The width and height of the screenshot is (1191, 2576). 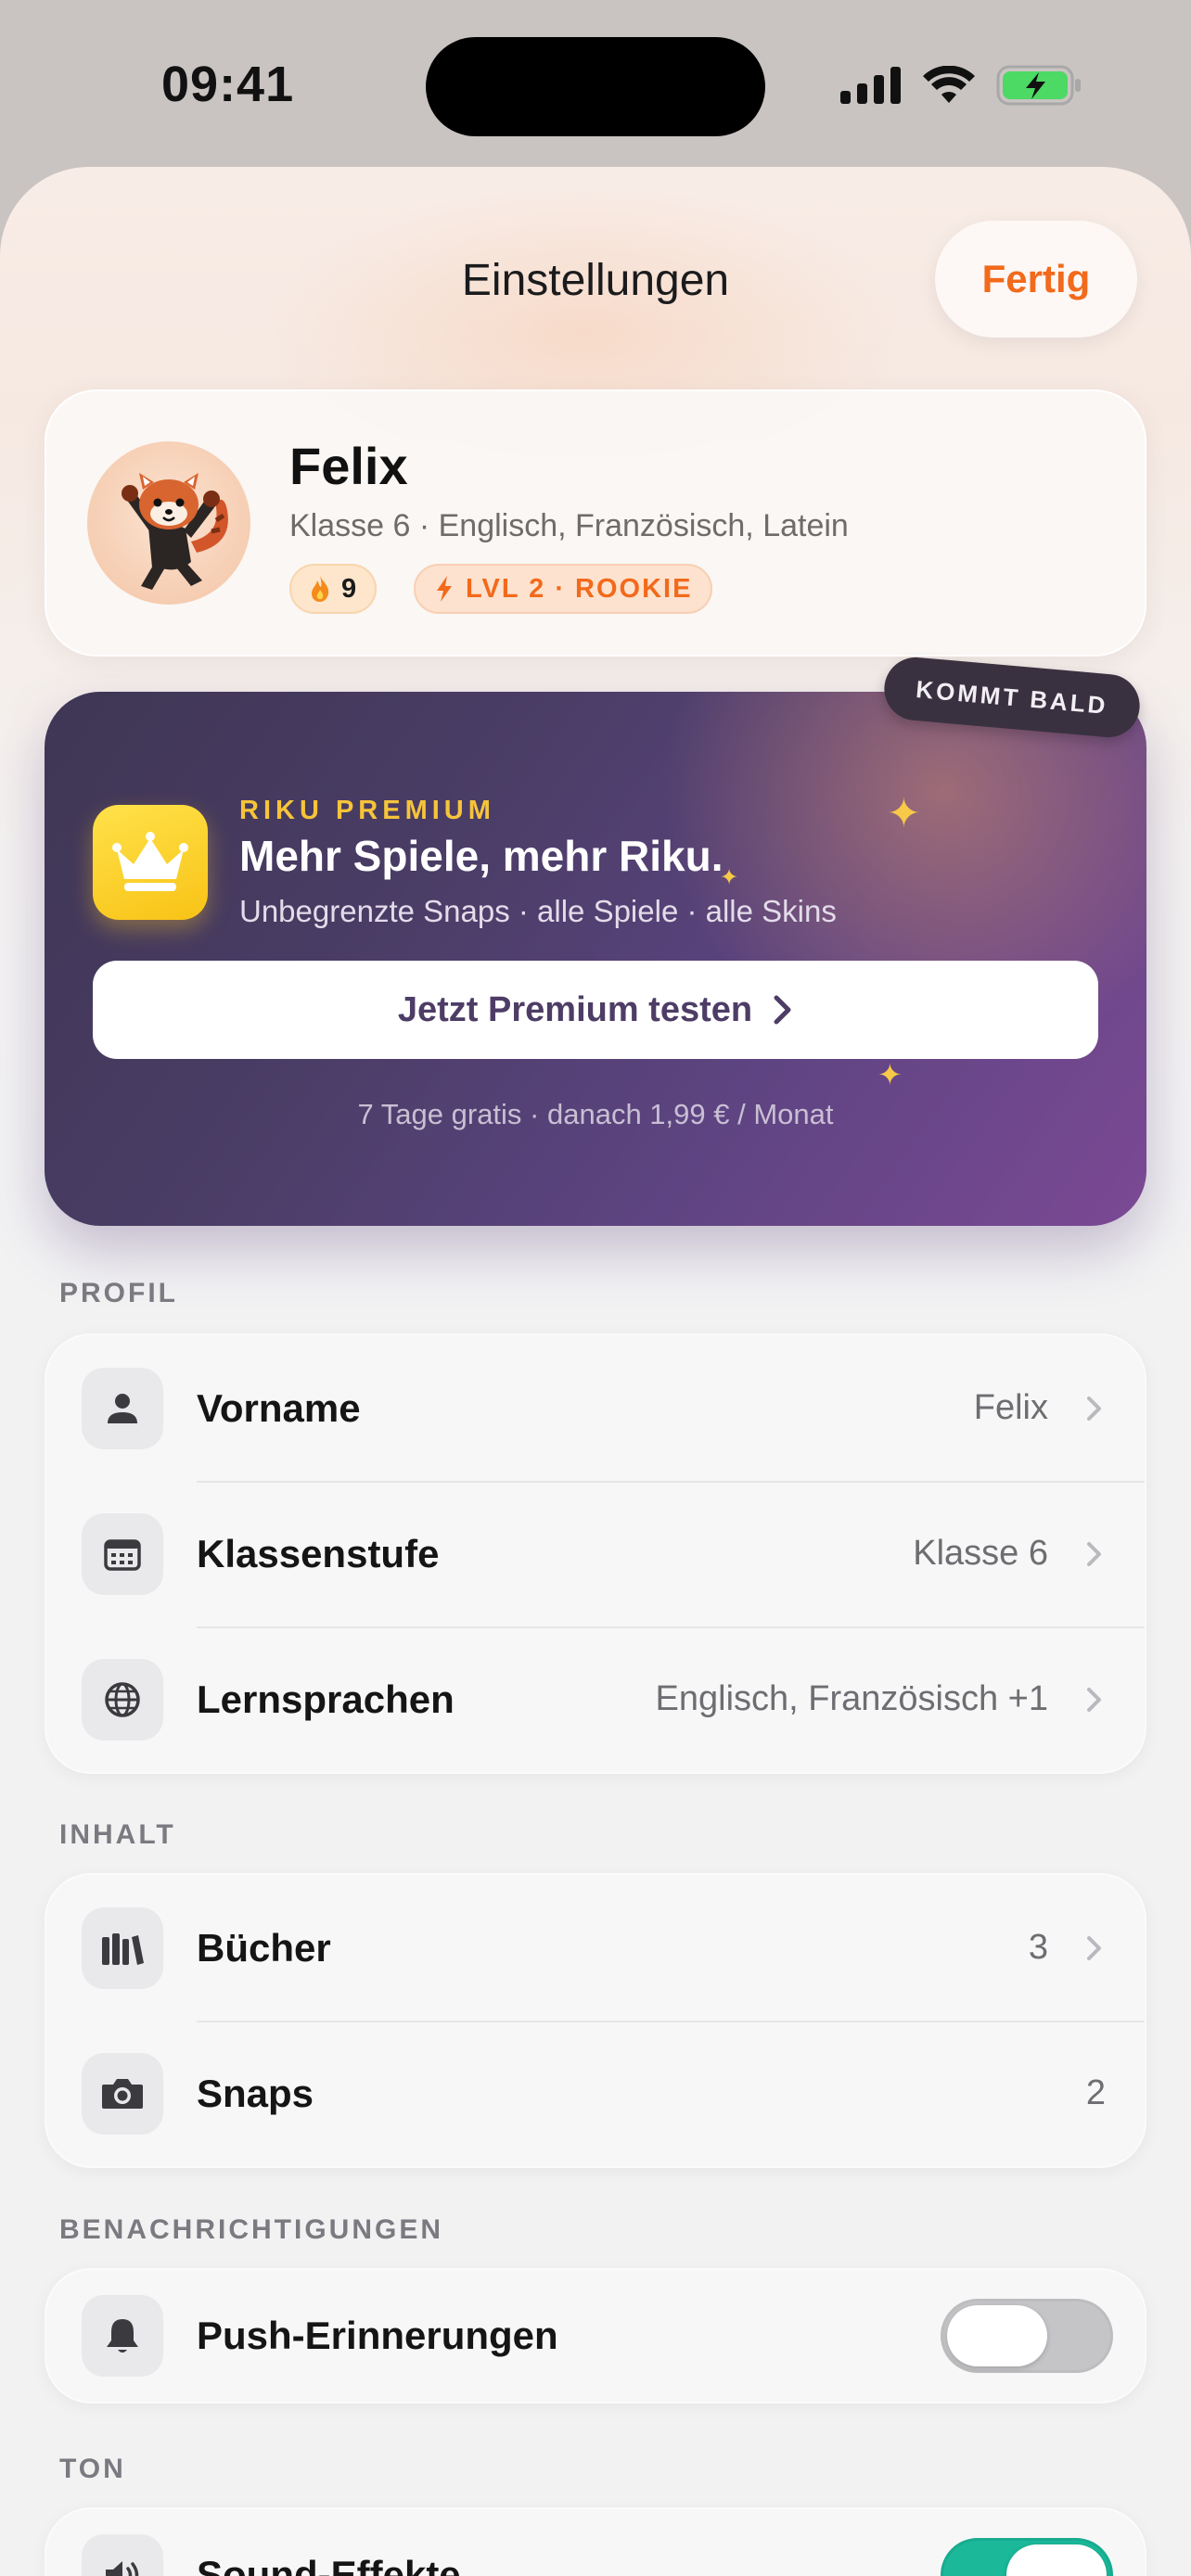 I want to click on premium-footnote: 7 Tage gratis · danach 1,99 € / Monat, so click(x=595, y=1114).